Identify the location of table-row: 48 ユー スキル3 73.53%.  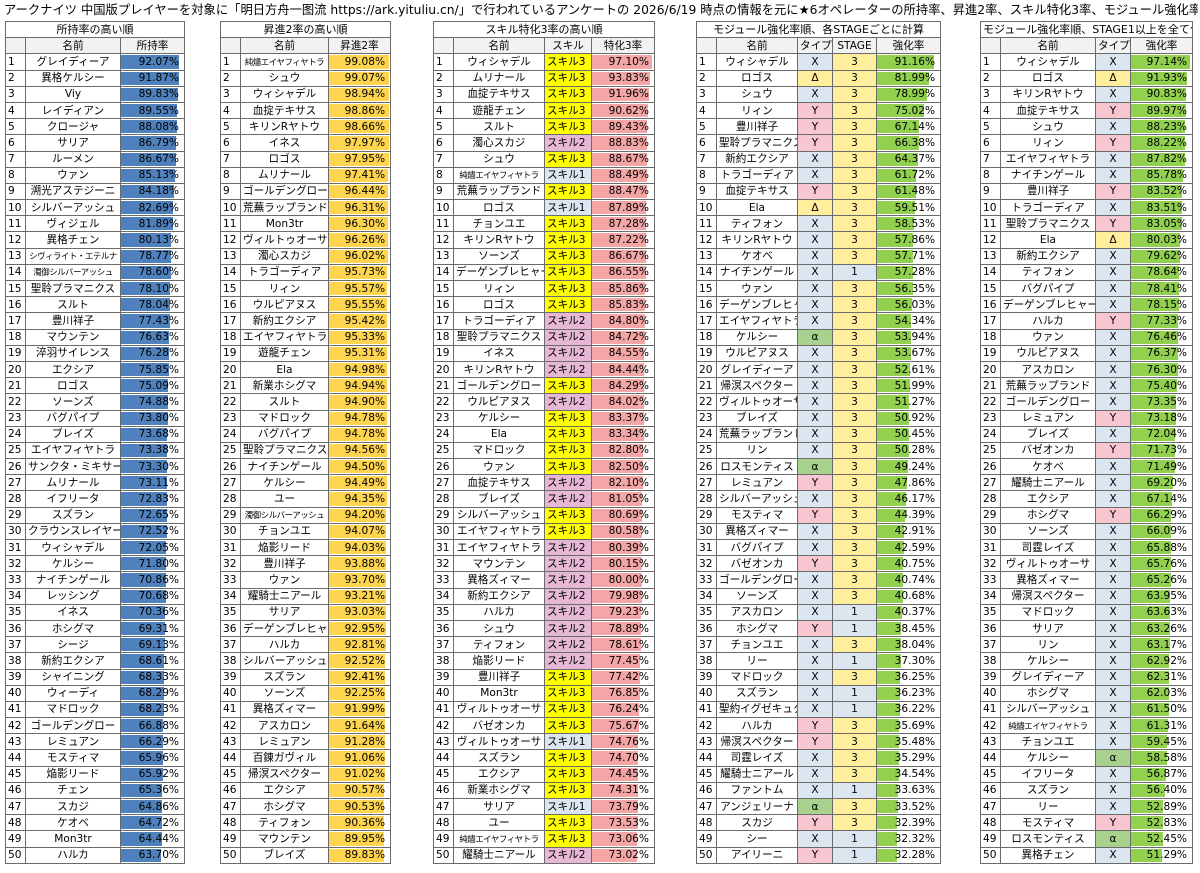
(544, 823).